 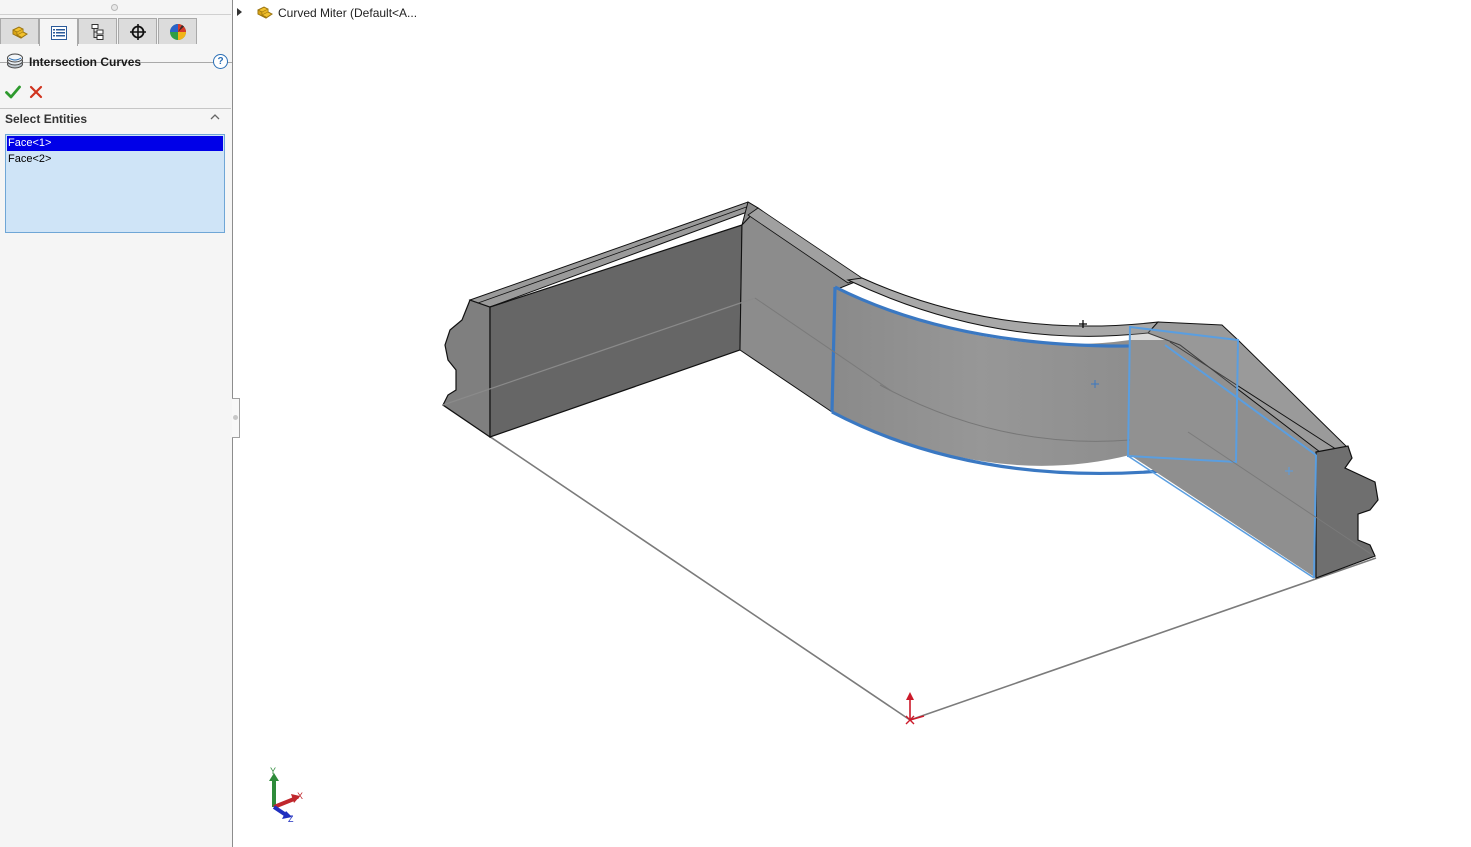 What do you see at coordinates (1252, 450) in the screenshot?
I see `right-segment` at bounding box center [1252, 450].